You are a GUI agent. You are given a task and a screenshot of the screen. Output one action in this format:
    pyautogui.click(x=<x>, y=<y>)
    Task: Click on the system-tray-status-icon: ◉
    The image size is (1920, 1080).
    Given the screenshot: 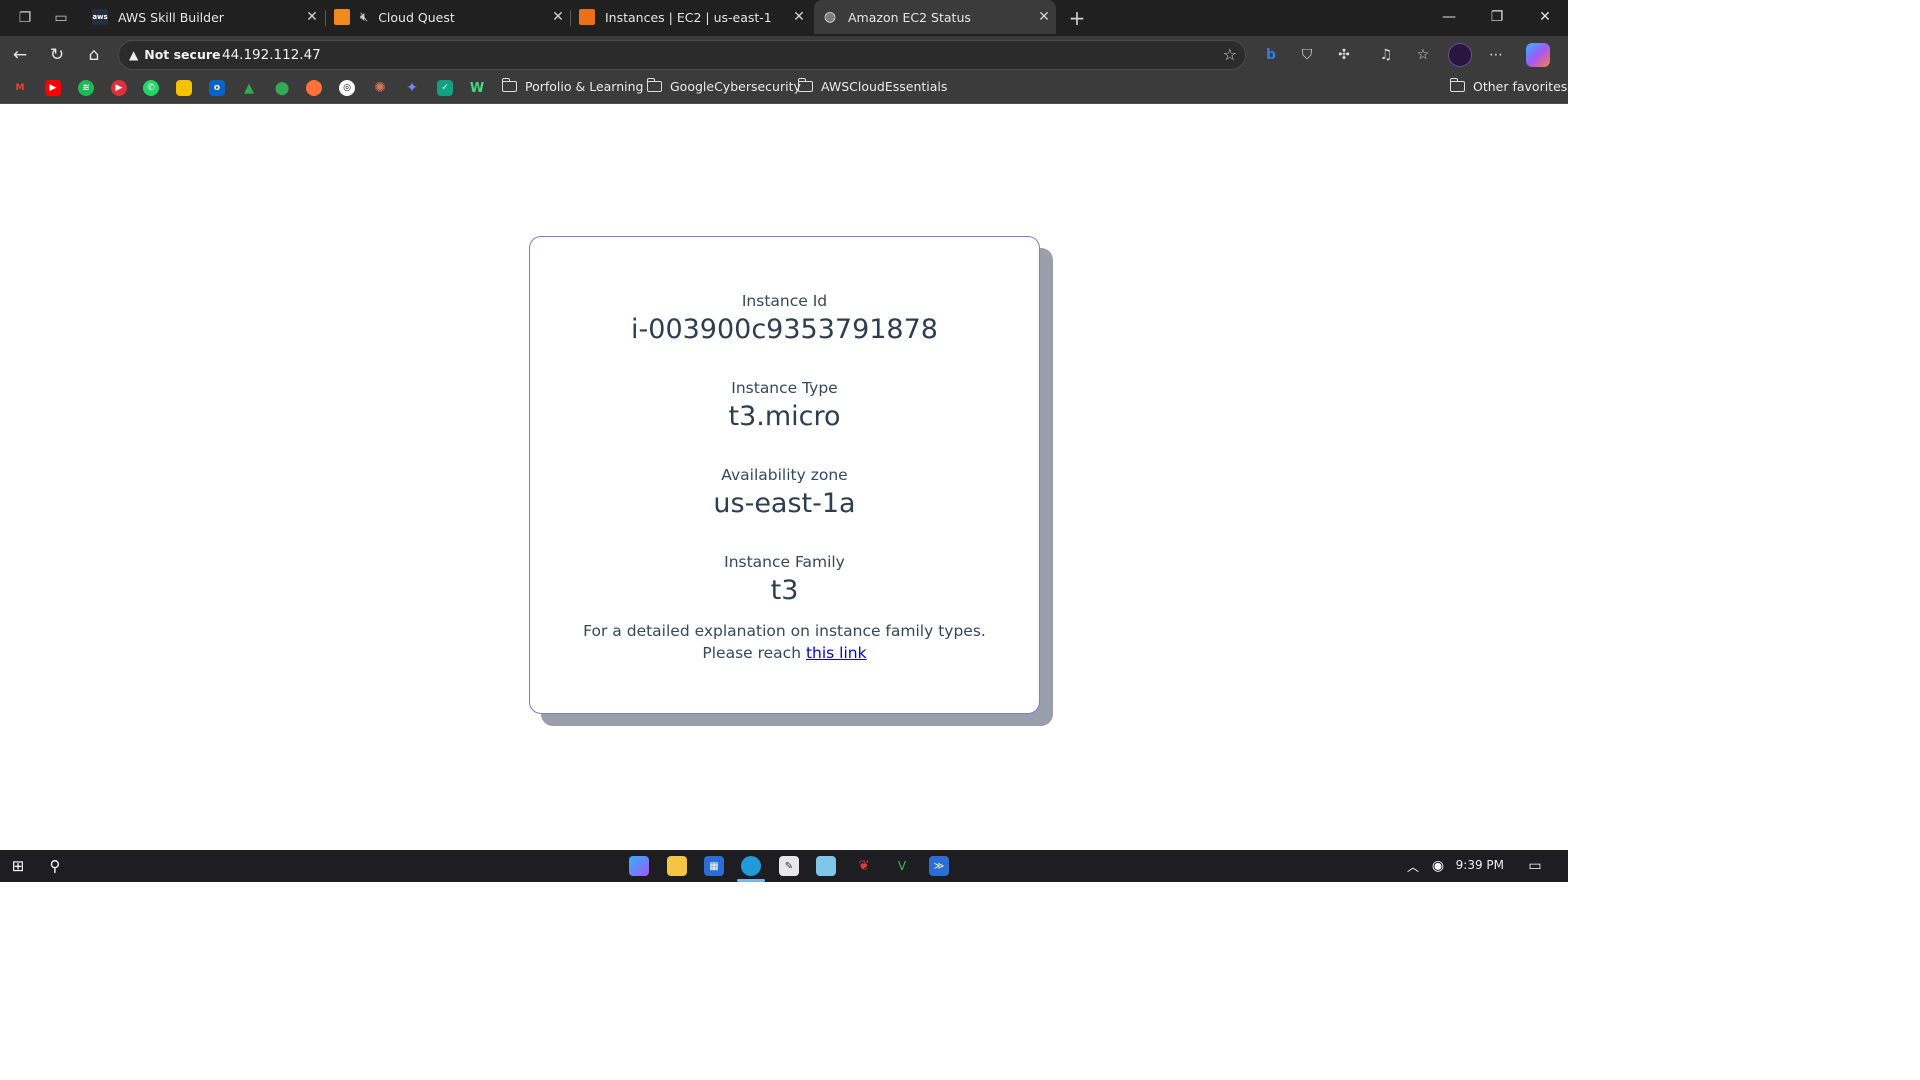 What is the action you would take?
    pyautogui.click(x=1438, y=866)
    